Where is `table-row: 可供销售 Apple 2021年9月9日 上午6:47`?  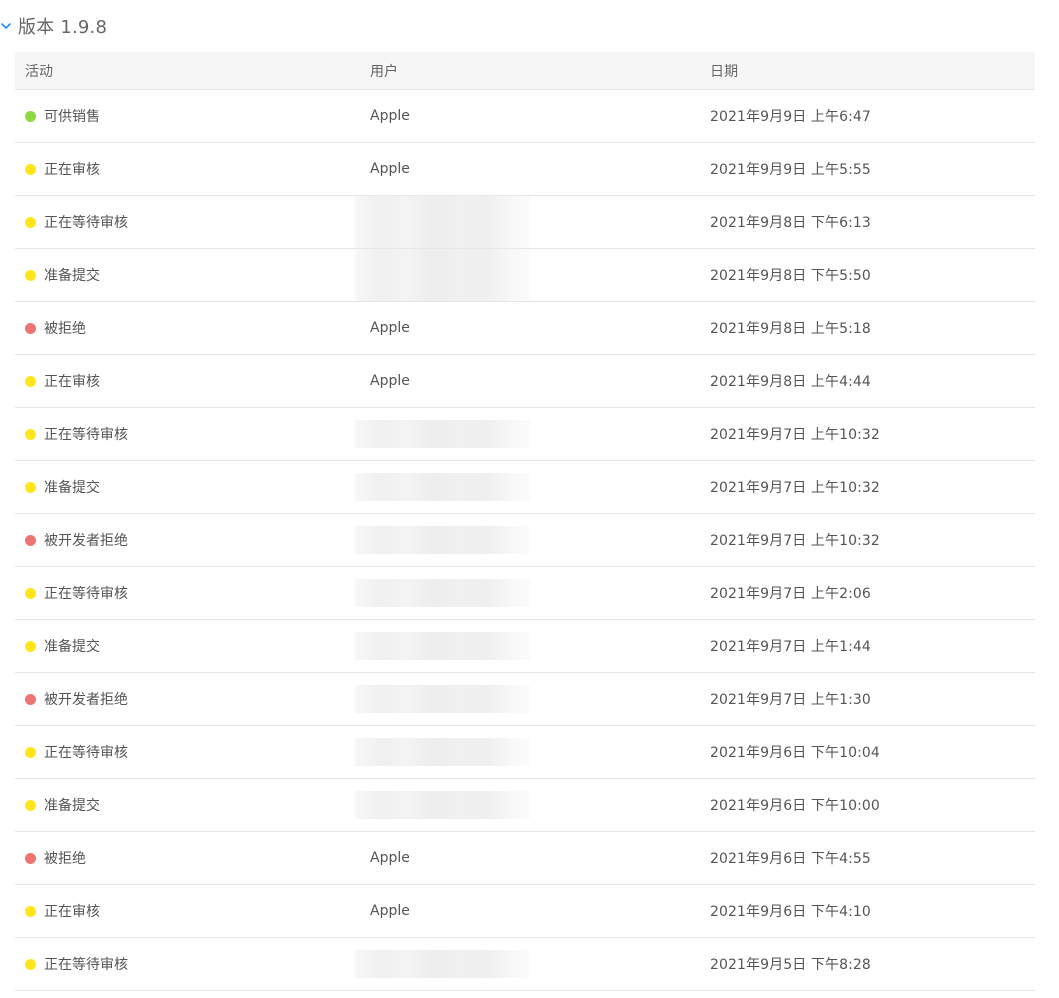 table-row: 可供销售 Apple 2021年9月9日 上午6:47 is located at coordinates (525, 116).